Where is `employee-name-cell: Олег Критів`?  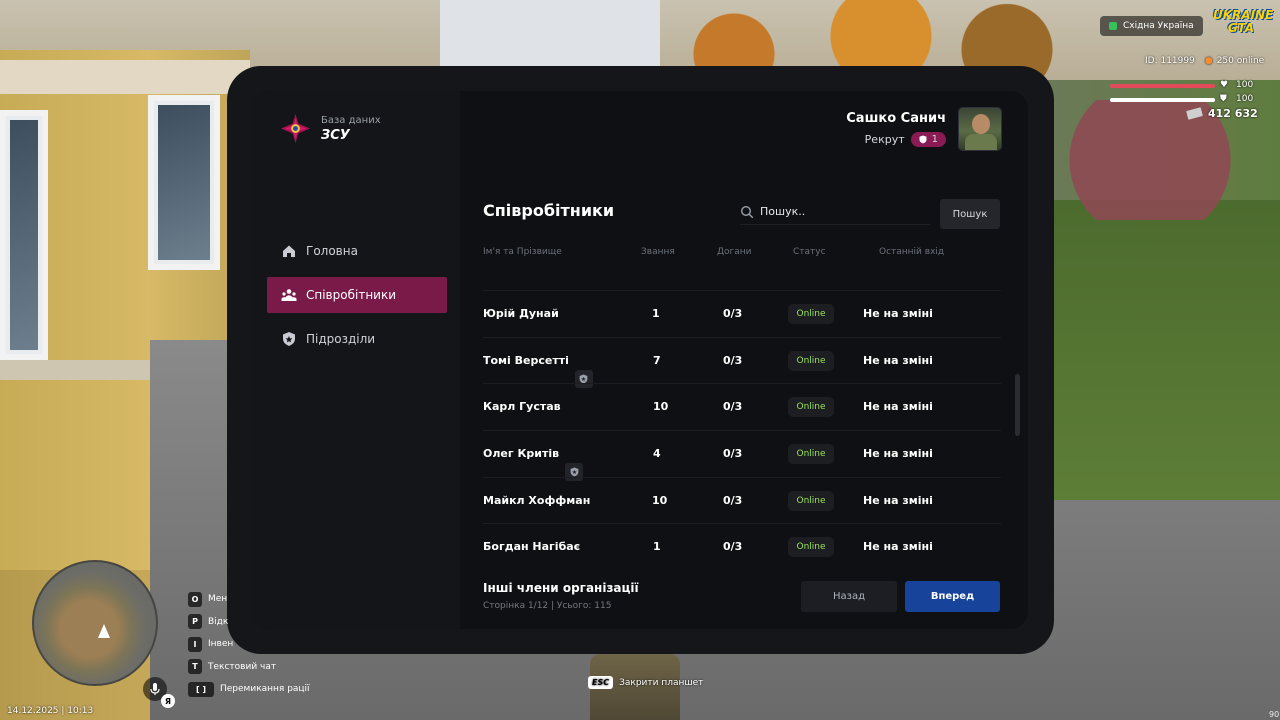 employee-name-cell: Олег Критів is located at coordinates (533, 464).